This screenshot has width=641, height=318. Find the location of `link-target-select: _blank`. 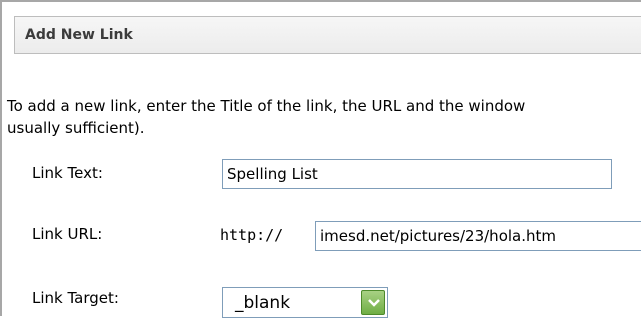

link-target-select: _blank is located at coordinates (305, 302).